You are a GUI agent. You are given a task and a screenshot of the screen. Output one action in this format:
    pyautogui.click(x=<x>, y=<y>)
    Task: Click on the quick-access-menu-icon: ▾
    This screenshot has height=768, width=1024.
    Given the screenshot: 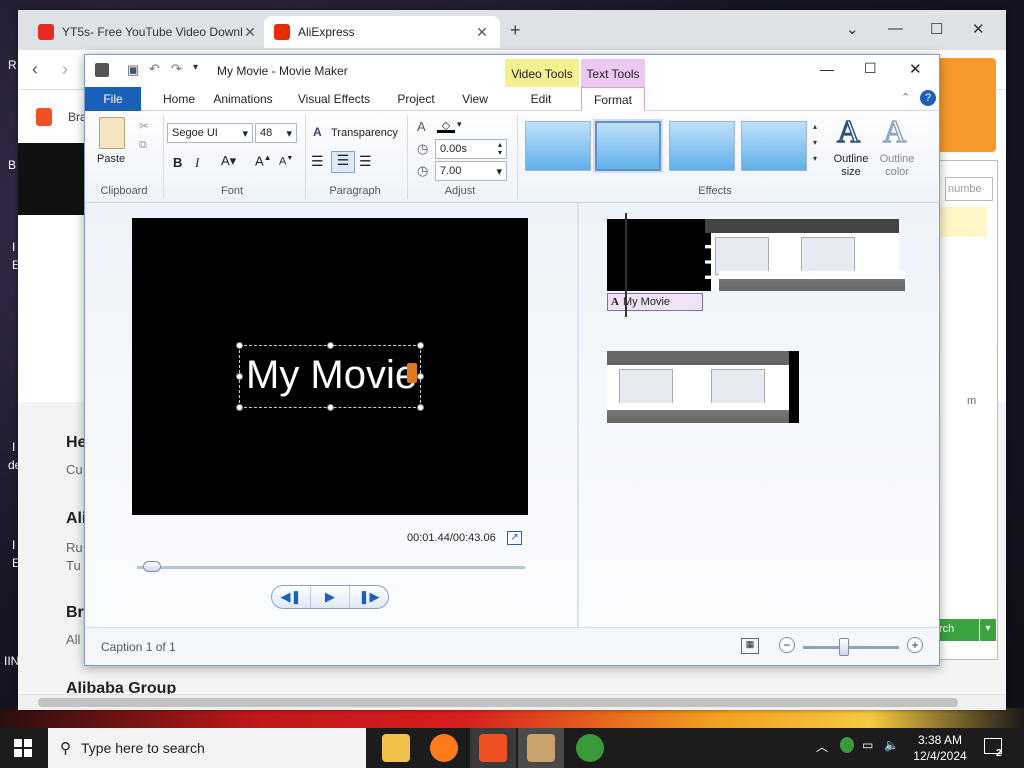 What is the action you would take?
    pyautogui.click(x=195, y=67)
    